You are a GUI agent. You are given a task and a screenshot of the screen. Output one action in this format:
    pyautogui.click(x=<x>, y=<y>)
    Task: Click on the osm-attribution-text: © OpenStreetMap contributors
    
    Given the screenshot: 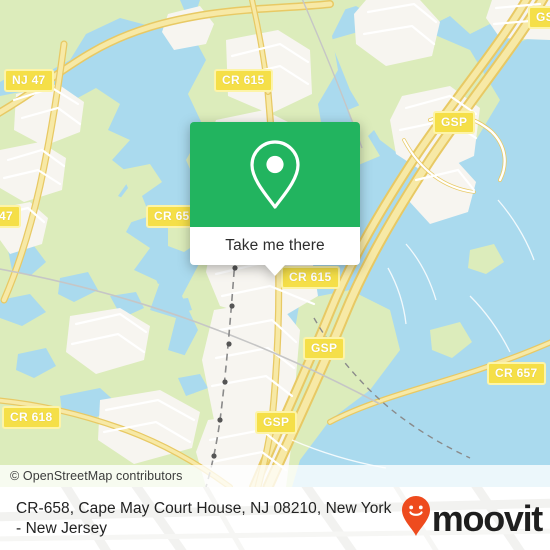 What is the action you would take?
    pyautogui.click(x=91, y=476)
    